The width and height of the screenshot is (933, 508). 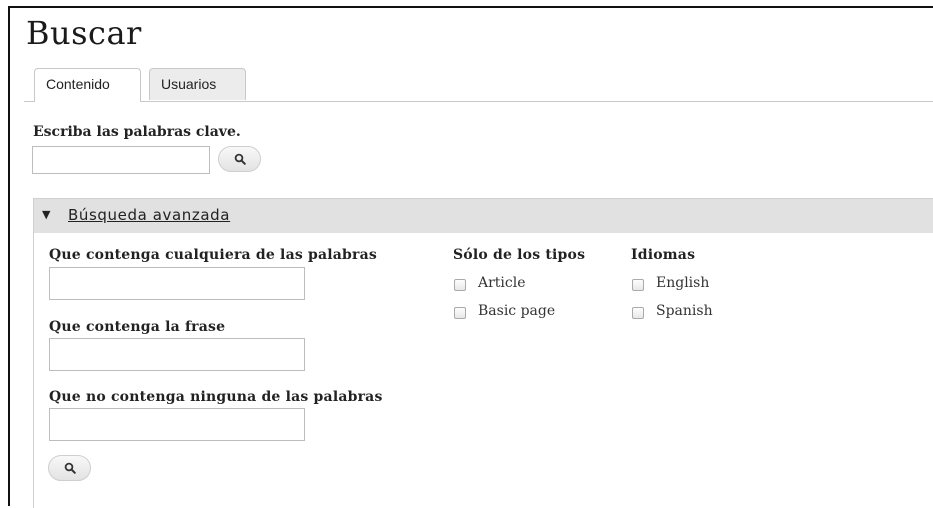 I want to click on phrase-label: Que contenga la frase, so click(x=137, y=327).